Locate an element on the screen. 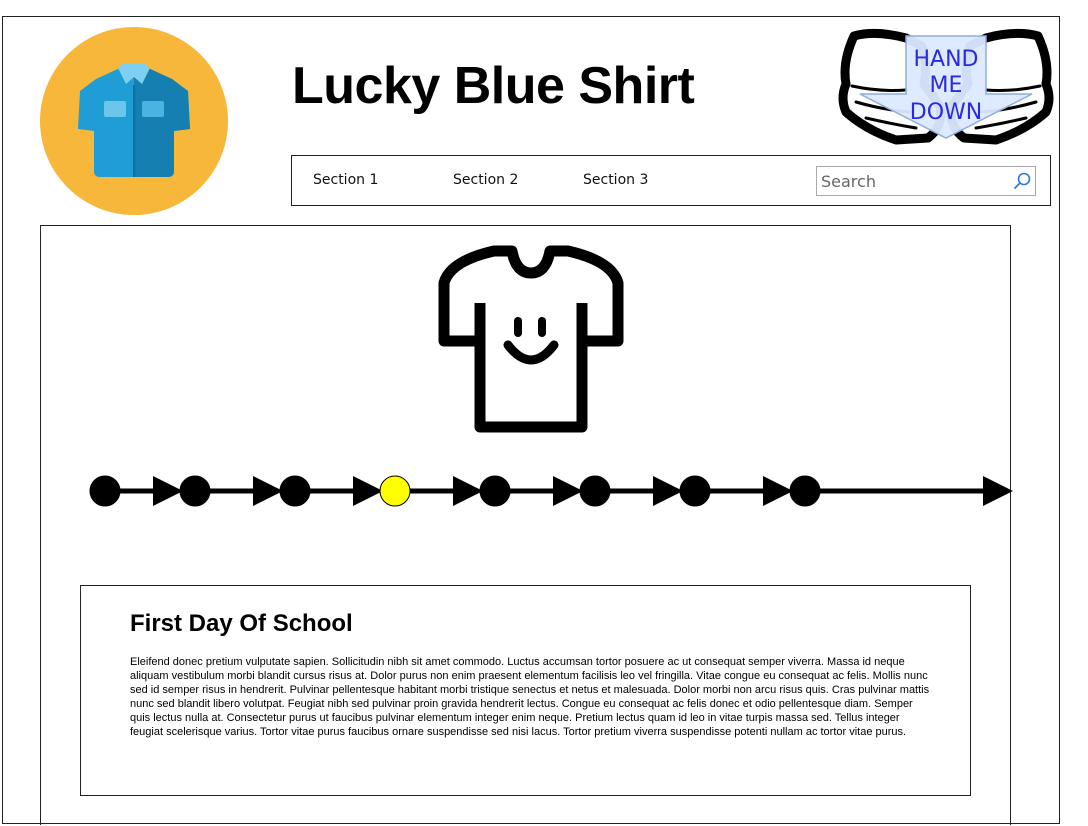 This screenshot has width=1088, height=826. search-box is located at coordinates (926, 181).